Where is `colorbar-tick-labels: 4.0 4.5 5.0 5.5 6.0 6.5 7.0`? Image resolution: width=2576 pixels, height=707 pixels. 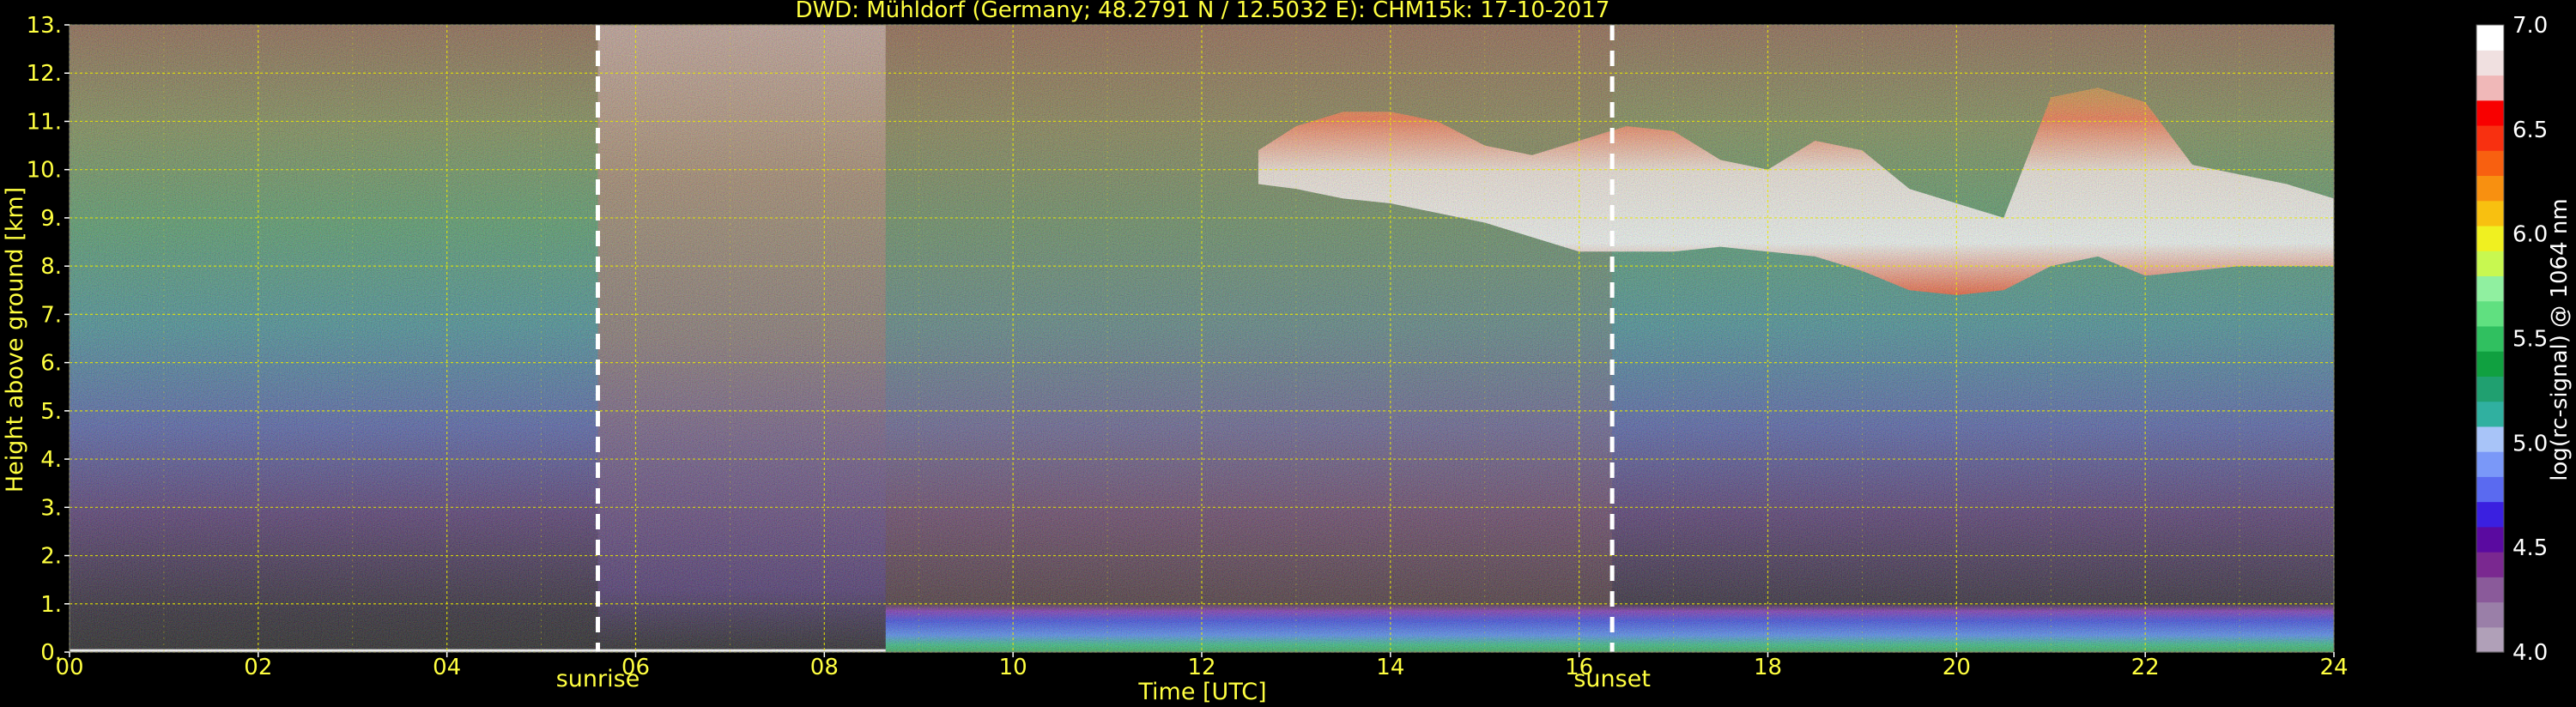
colorbar-tick-labels: 4.0 4.5 5.0 5.5 6.0 6.5 7.0 is located at coordinates (2530, 339).